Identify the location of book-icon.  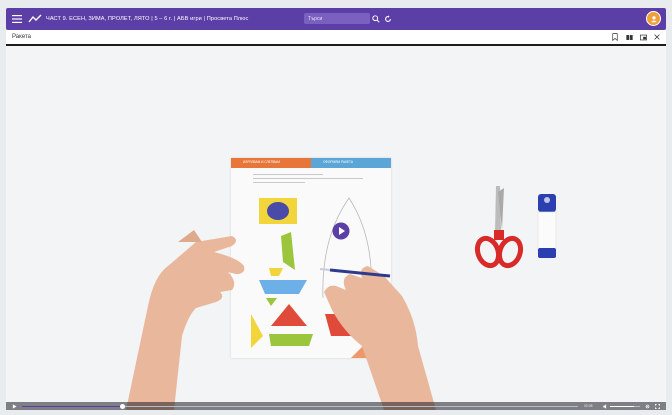
(629, 37).